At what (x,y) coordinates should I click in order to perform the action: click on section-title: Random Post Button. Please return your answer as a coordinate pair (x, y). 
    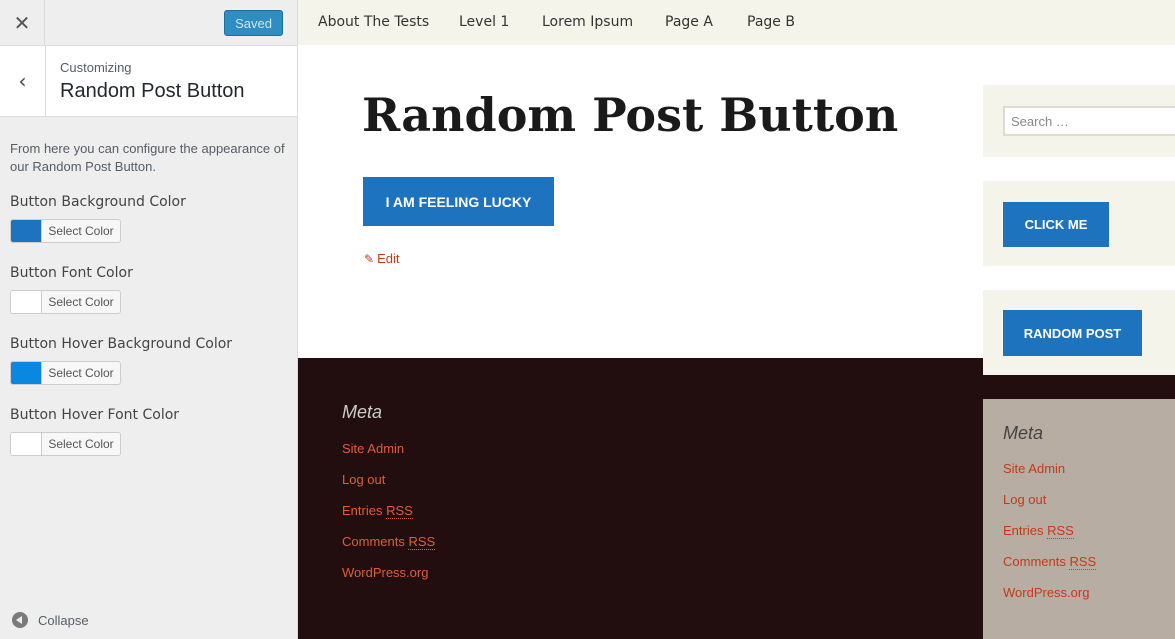
    Looking at the image, I should click on (152, 91).